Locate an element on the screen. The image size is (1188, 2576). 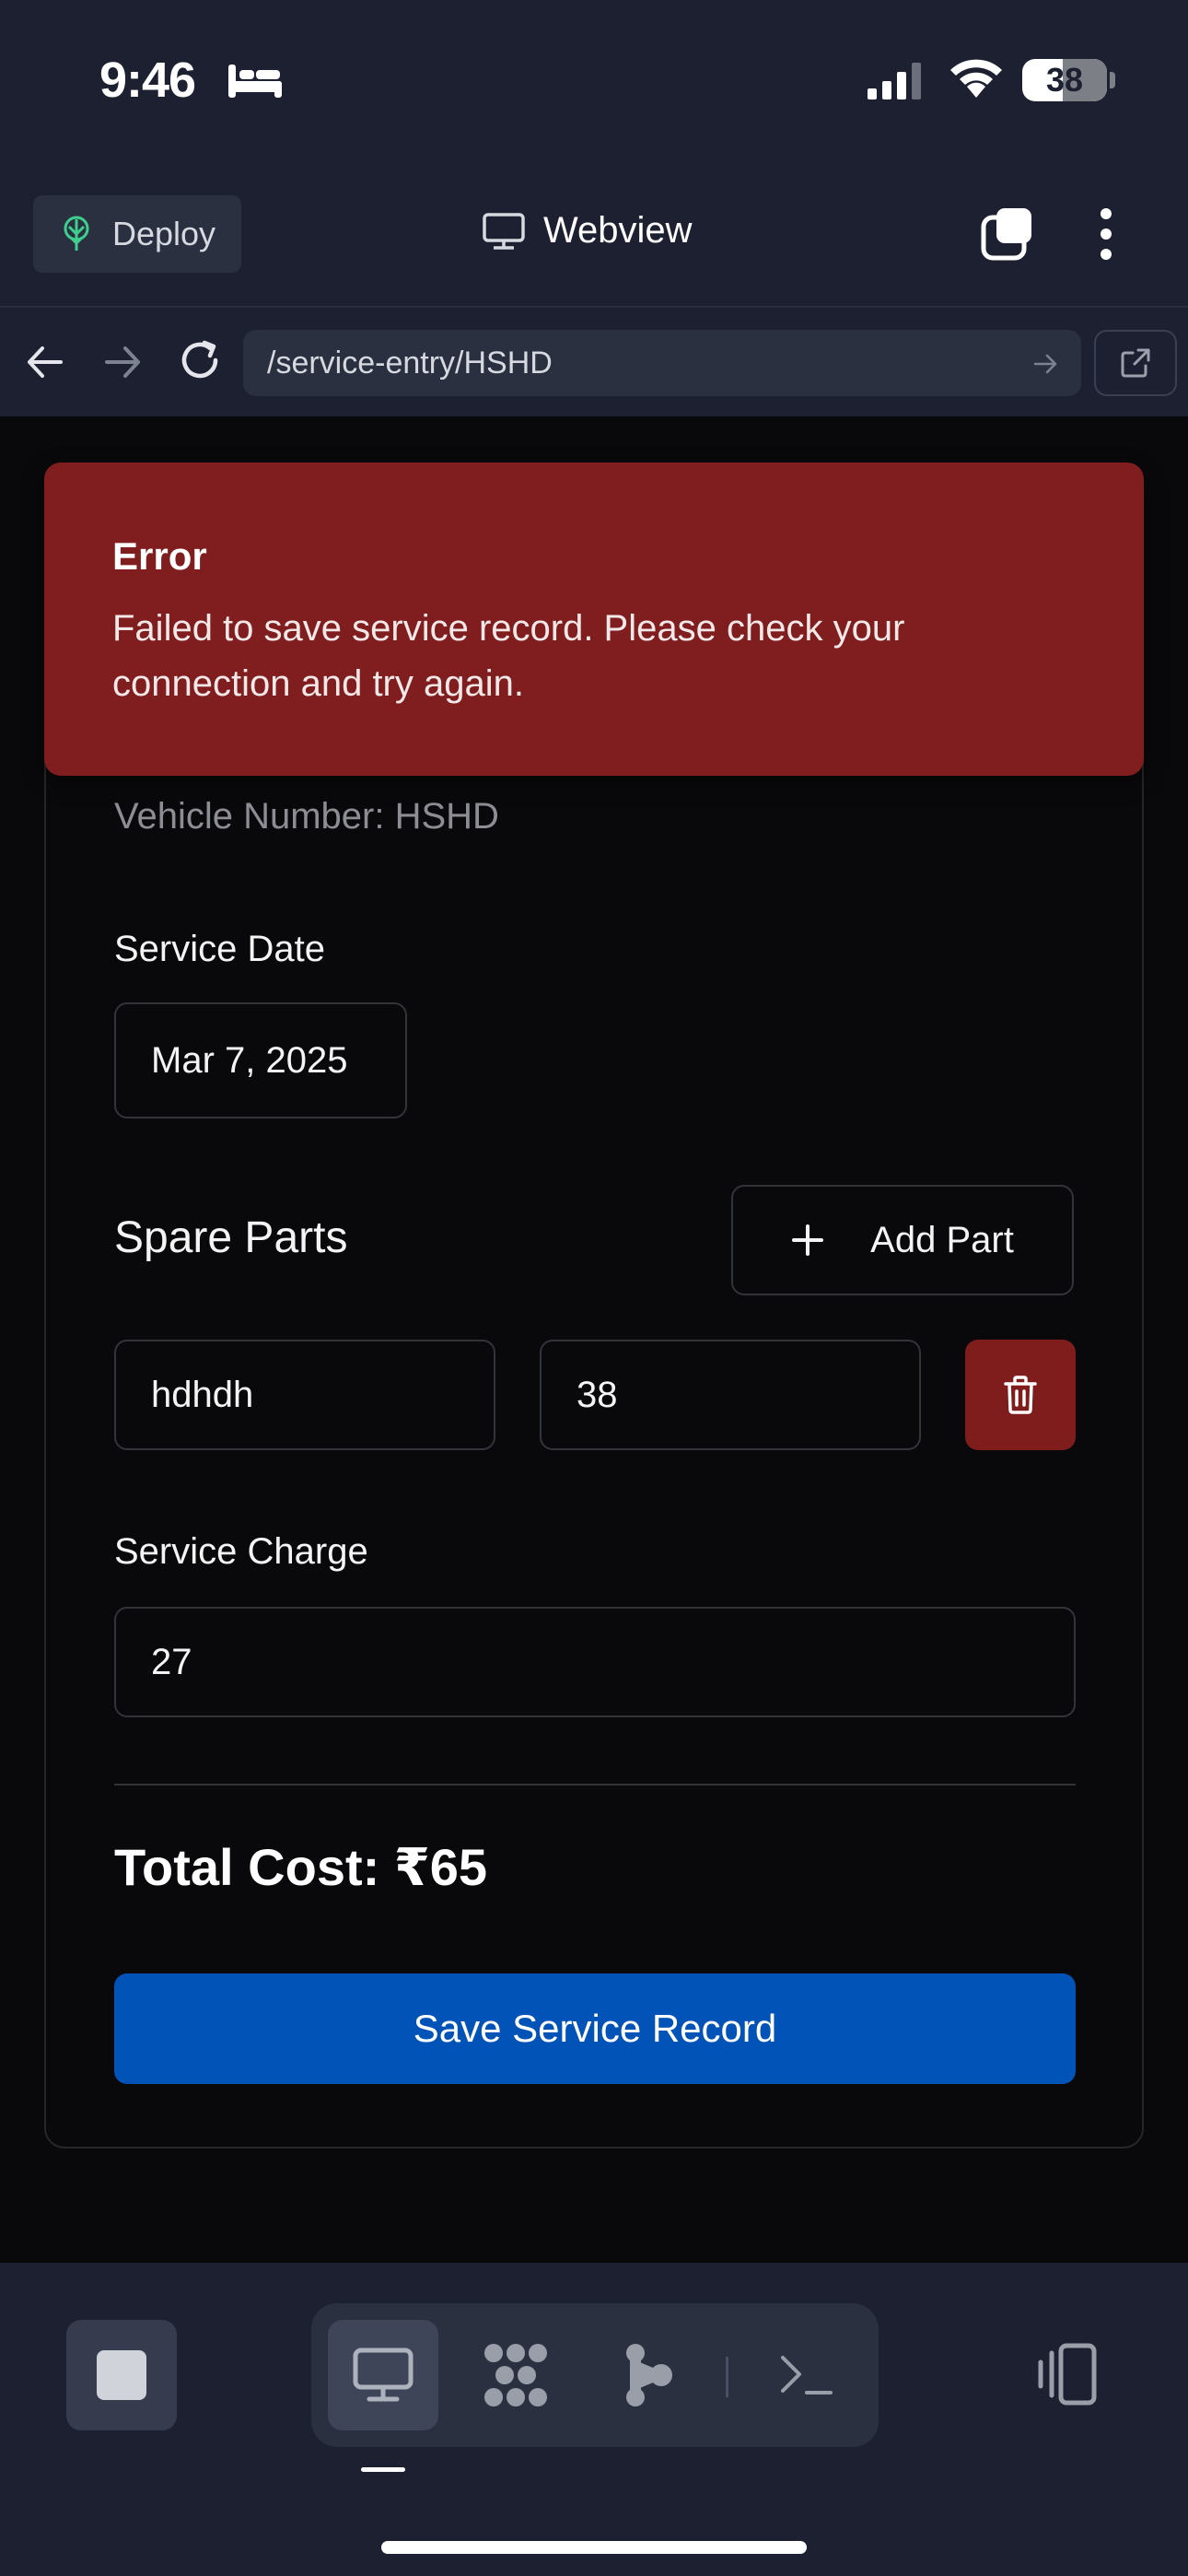
url-text: /service-entry/HSHD is located at coordinates (410, 363).